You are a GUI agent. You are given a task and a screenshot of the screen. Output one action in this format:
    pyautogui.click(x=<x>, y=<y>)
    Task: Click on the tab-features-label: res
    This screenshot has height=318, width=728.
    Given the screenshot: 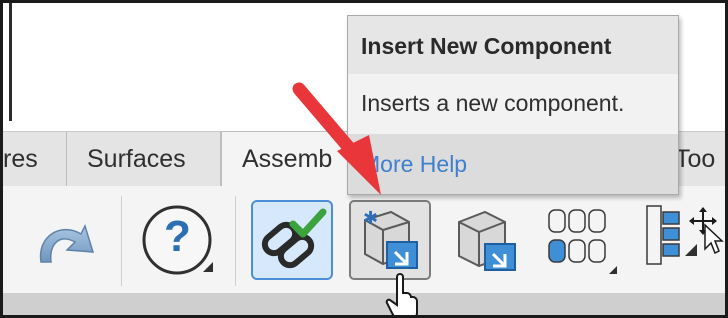 What is the action you would take?
    pyautogui.click(x=20, y=159)
    